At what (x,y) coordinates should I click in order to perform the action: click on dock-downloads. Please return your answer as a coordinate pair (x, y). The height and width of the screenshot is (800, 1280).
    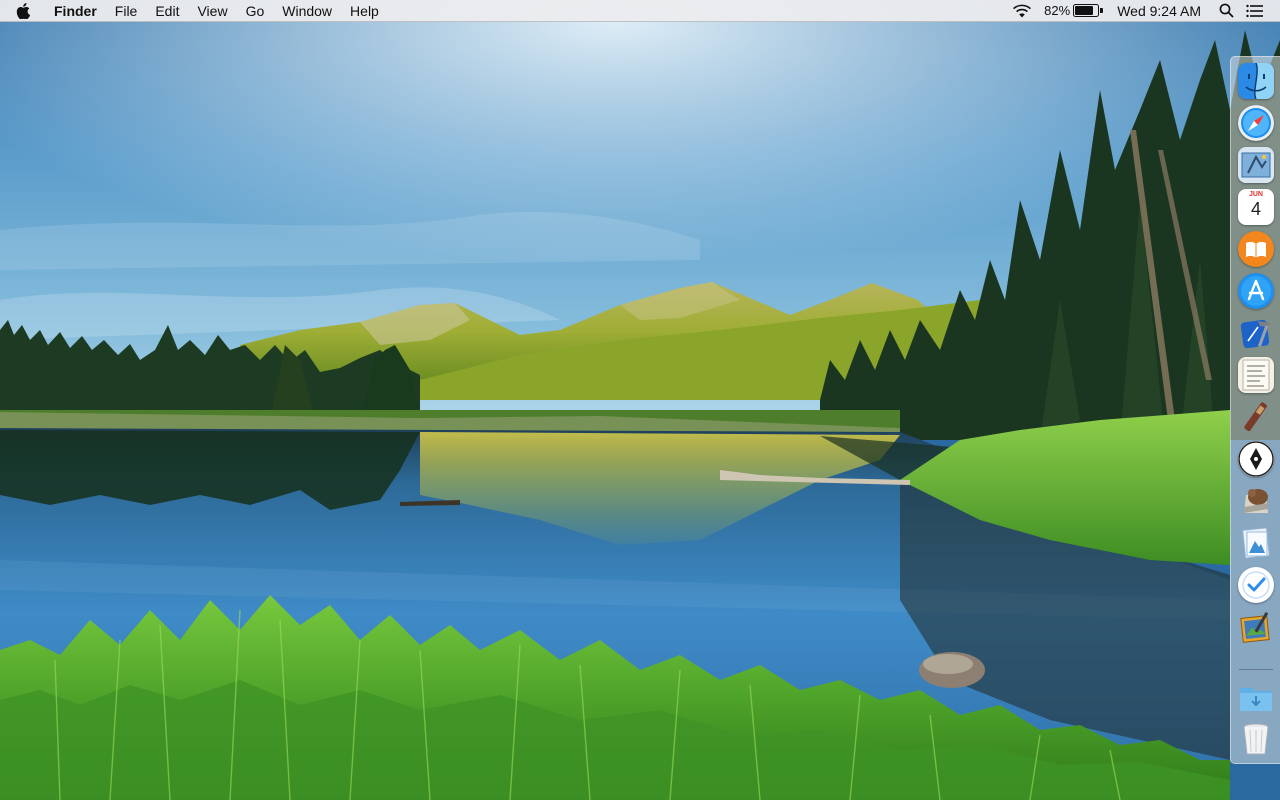
    Looking at the image, I should click on (1256, 697).